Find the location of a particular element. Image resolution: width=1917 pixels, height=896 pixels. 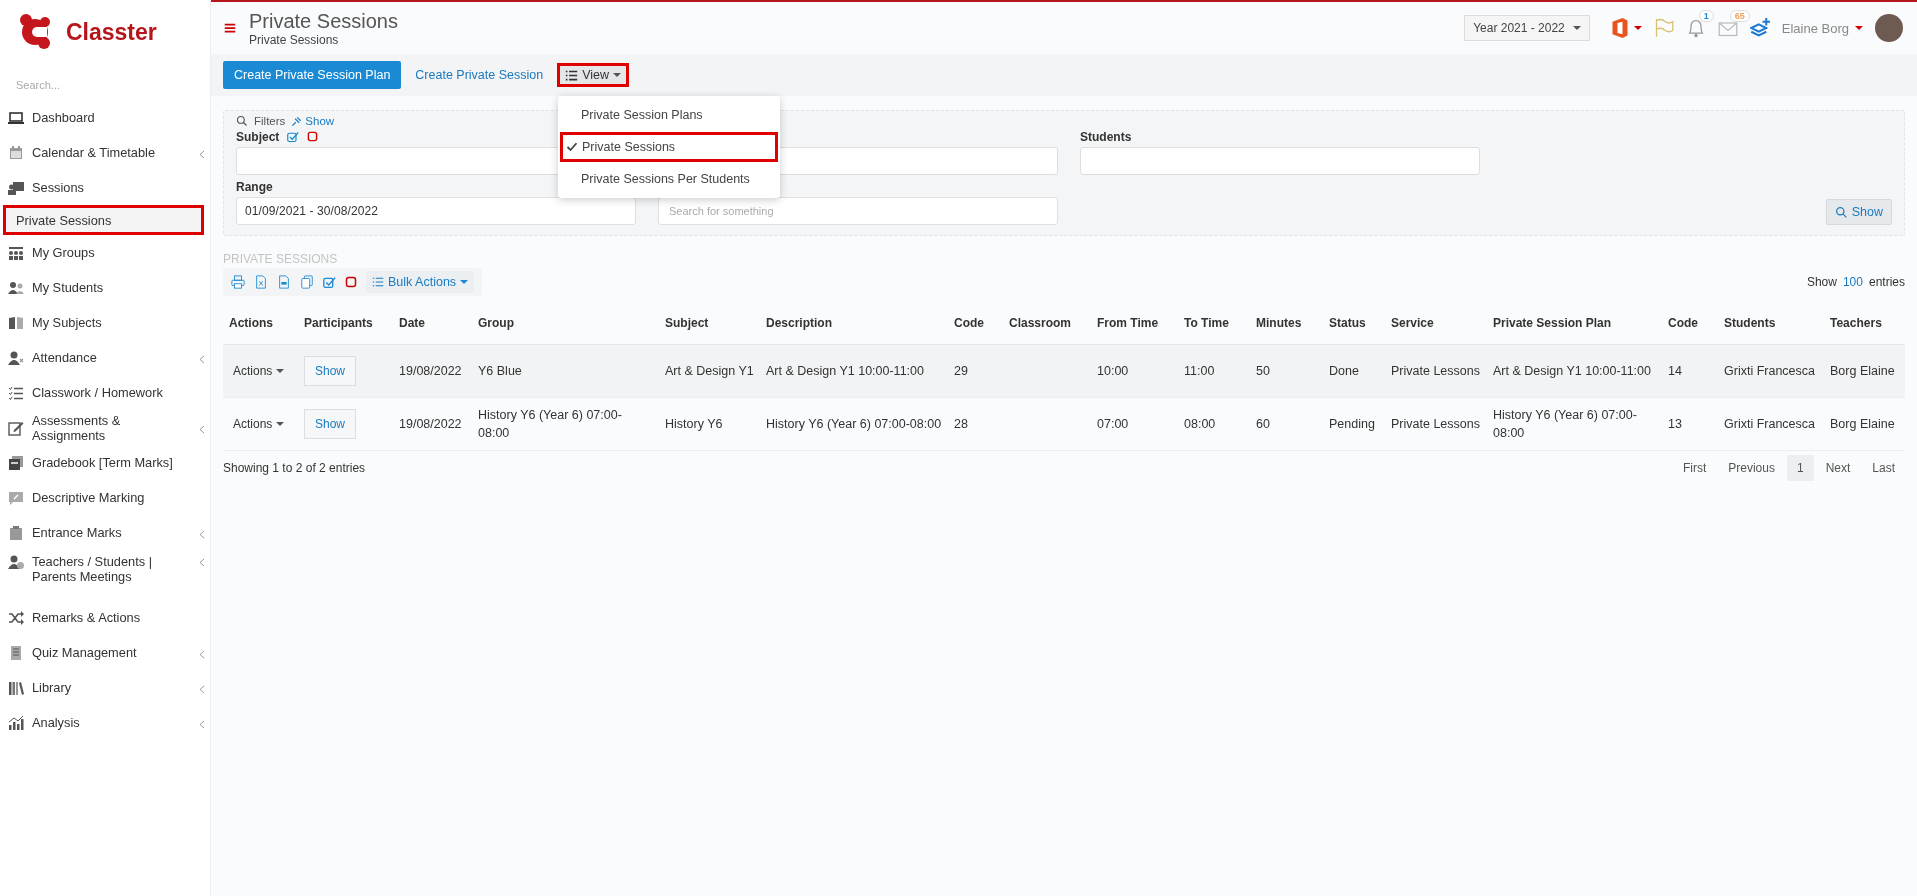

calendar-icon is located at coordinates (16, 152).